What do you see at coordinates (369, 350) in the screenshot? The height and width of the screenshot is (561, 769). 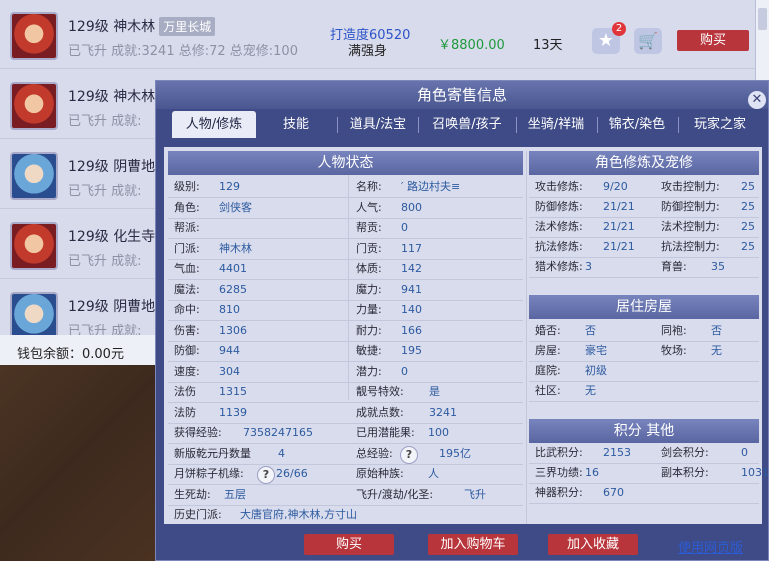 I see `status-right-label: 敏捷:` at bounding box center [369, 350].